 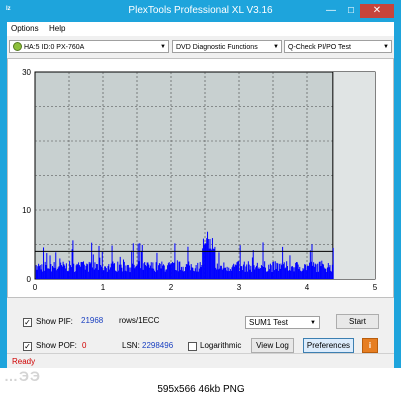 What do you see at coordinates (200, 29) in the screenshot?
I see `menu-bar: Options Help` at bounding box center [200, 29].